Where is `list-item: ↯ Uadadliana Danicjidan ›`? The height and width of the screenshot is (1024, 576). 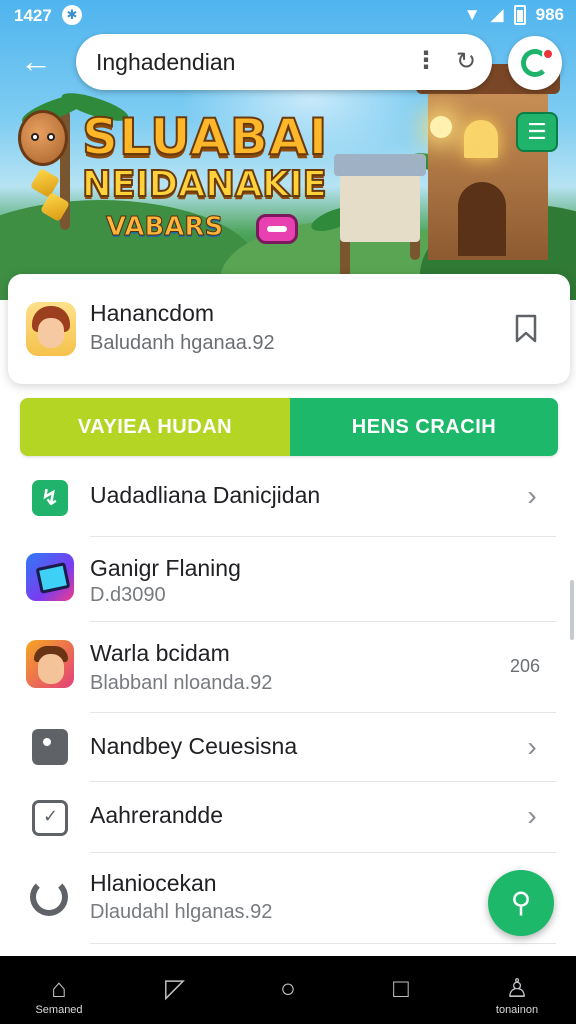
list-item: ↯ Uadadliana Danicjidan › is located at coordinates (280, 501).